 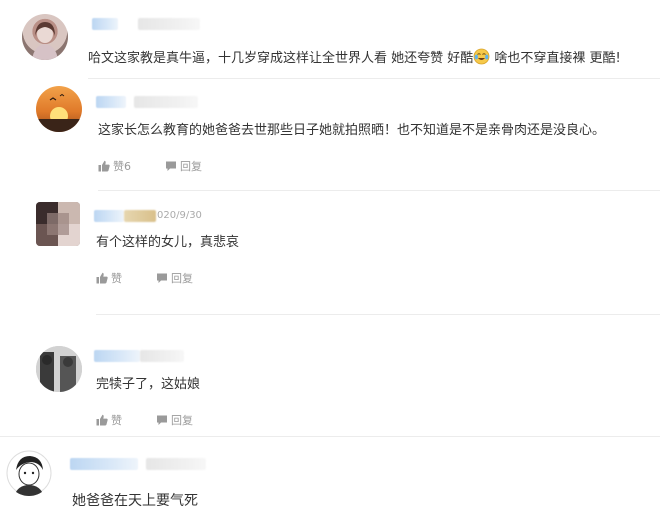 What do you see at coordinates (481, 59) in the screenshot?
I see `crying-laughing-emoji-icon` at bounding box center [481, 59].